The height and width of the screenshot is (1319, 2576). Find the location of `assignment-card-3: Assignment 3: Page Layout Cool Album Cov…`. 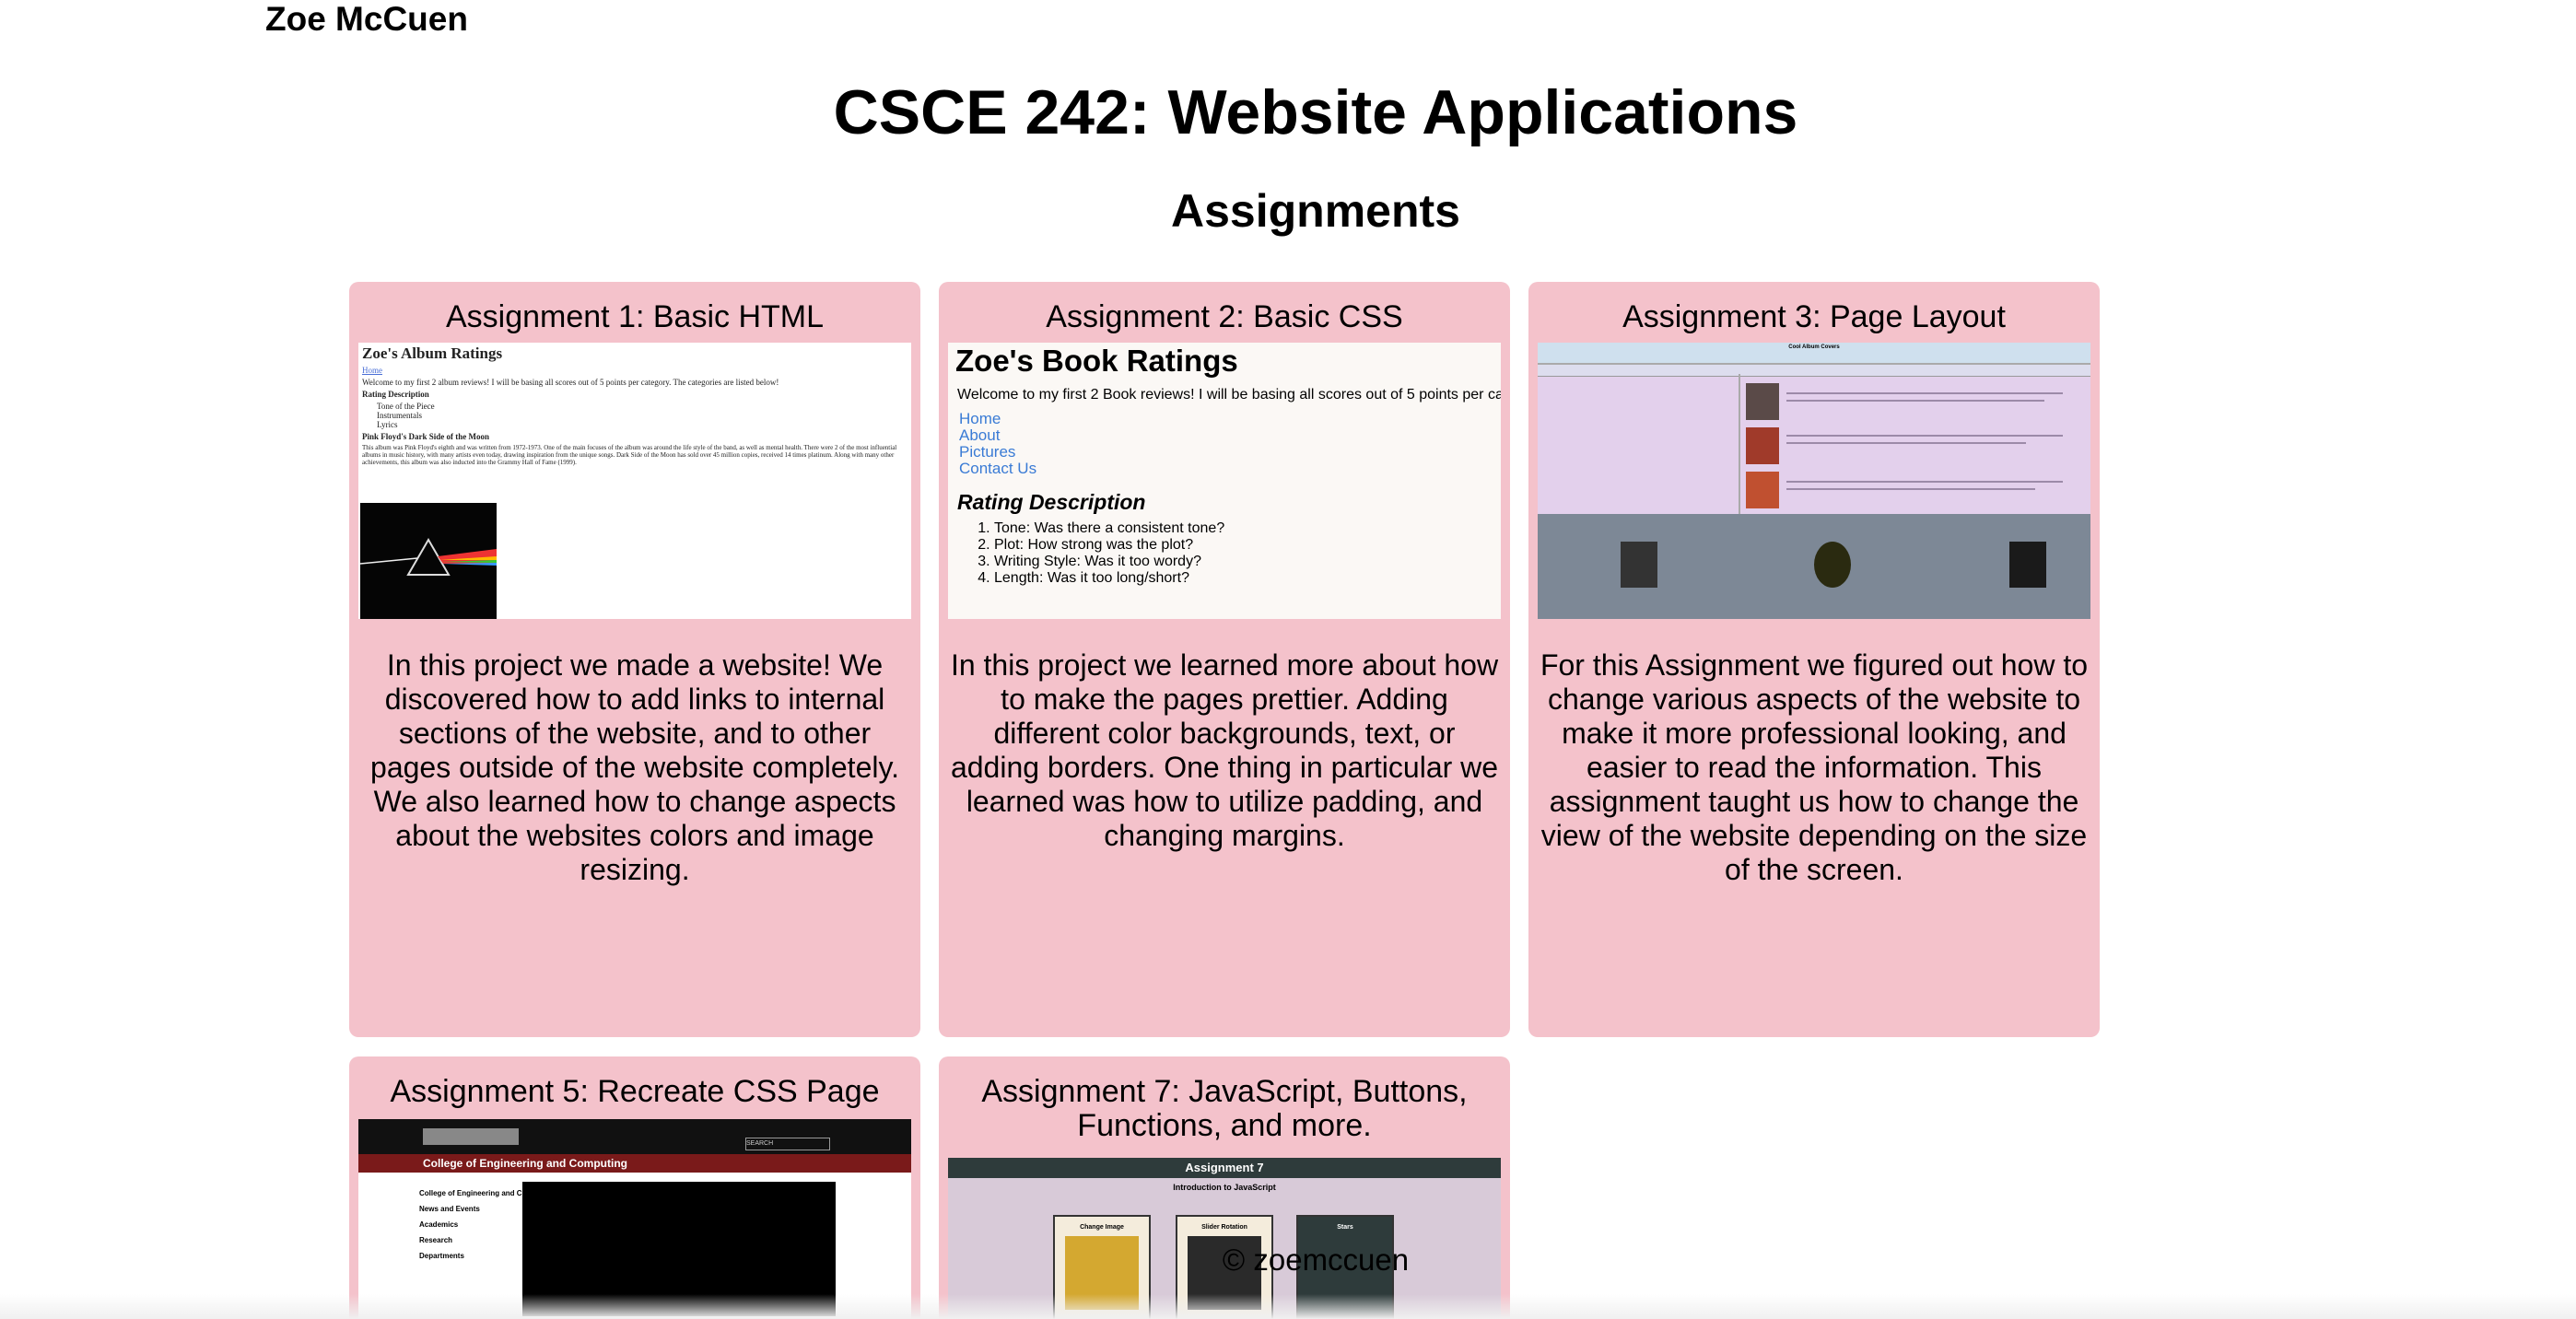

assignment-card-3: Assignment 3: Page Layout Cool Album Cov… is located at coordinates (1814, 659).